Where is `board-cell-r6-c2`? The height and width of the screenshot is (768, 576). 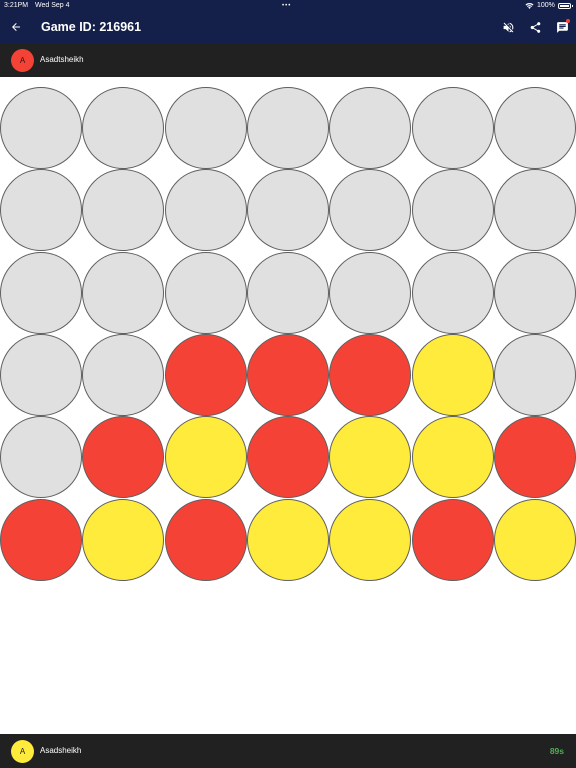
board-cell-r6-c2 is located at coordinates (123, 540).